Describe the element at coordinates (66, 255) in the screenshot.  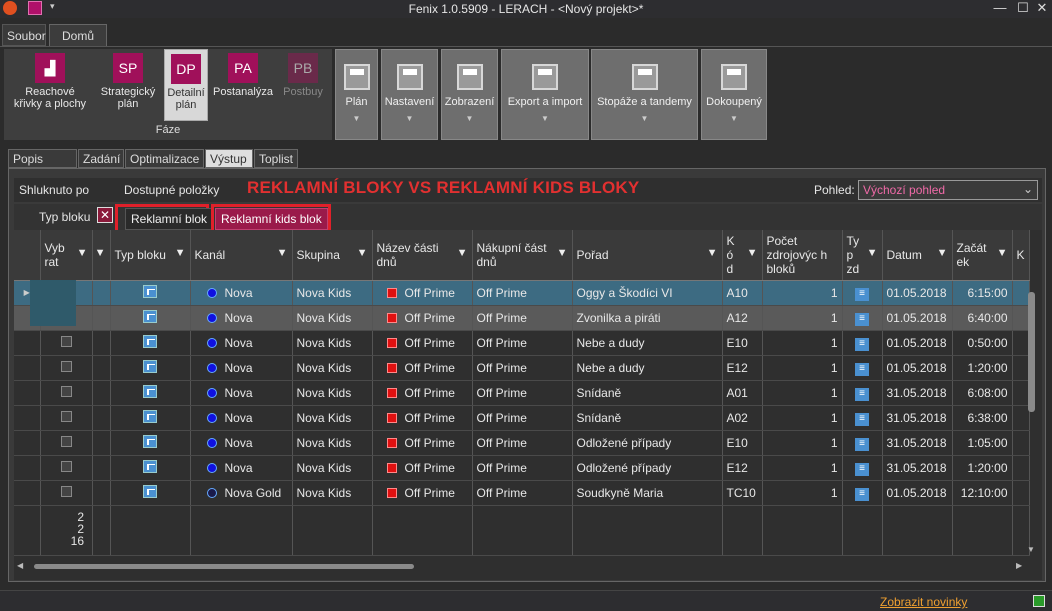
I see `col-vybrat: Vyb rat ▼` at that location.